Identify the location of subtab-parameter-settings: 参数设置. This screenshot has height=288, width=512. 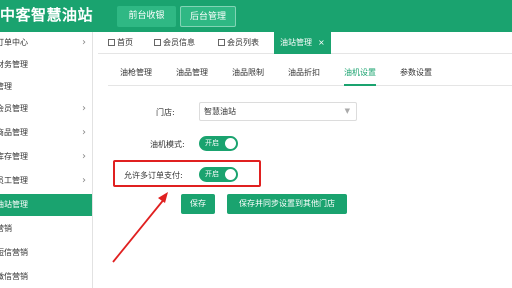
(416, 74).